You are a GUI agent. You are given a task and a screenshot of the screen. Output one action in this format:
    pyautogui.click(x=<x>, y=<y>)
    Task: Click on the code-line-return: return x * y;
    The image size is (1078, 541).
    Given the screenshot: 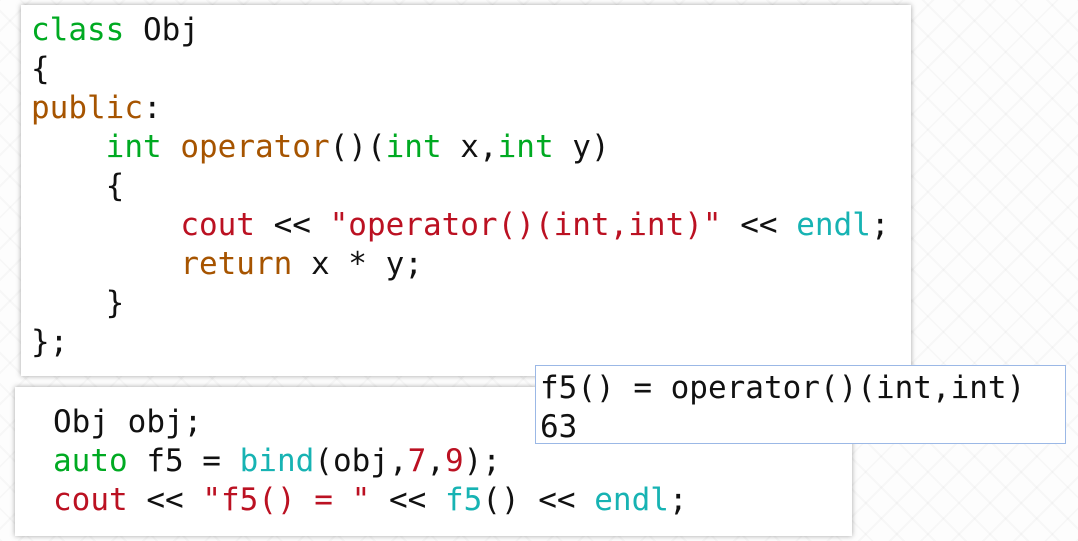 What is the action you would take?
    pyautogui.click(x=227, y=264)
    